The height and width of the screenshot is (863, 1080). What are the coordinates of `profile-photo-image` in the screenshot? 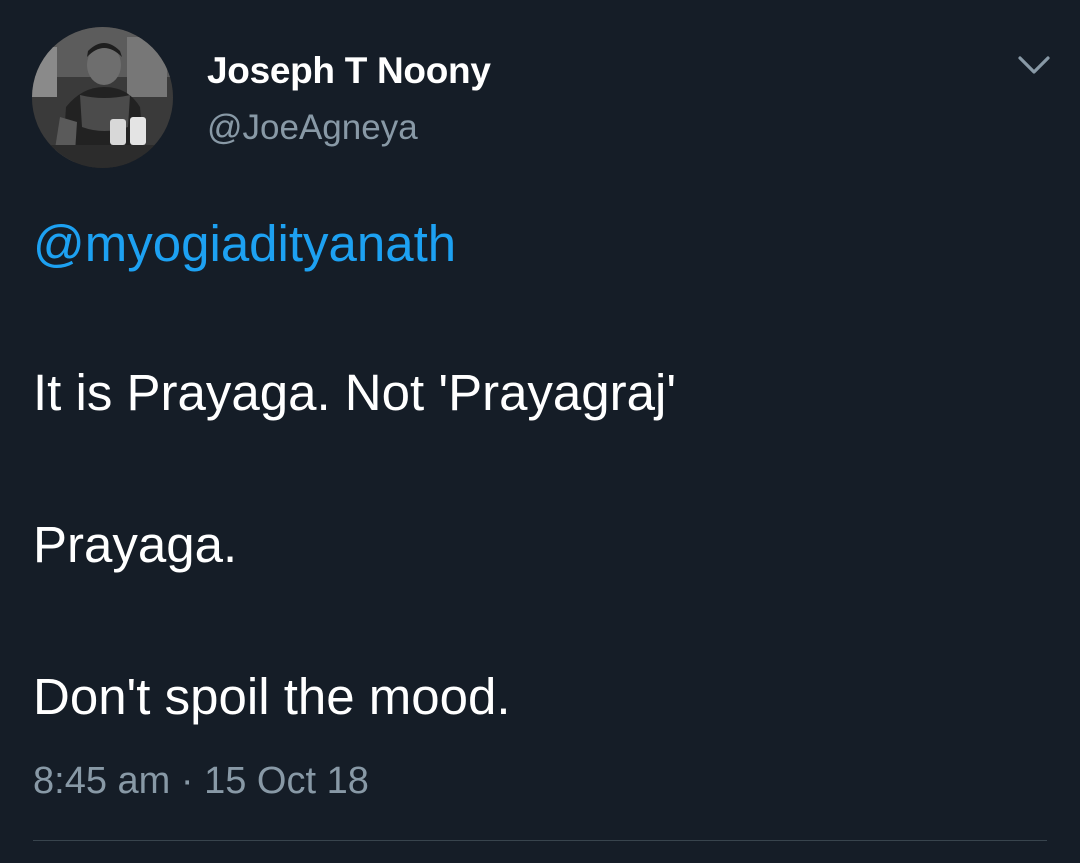 It's located at (102, 97).